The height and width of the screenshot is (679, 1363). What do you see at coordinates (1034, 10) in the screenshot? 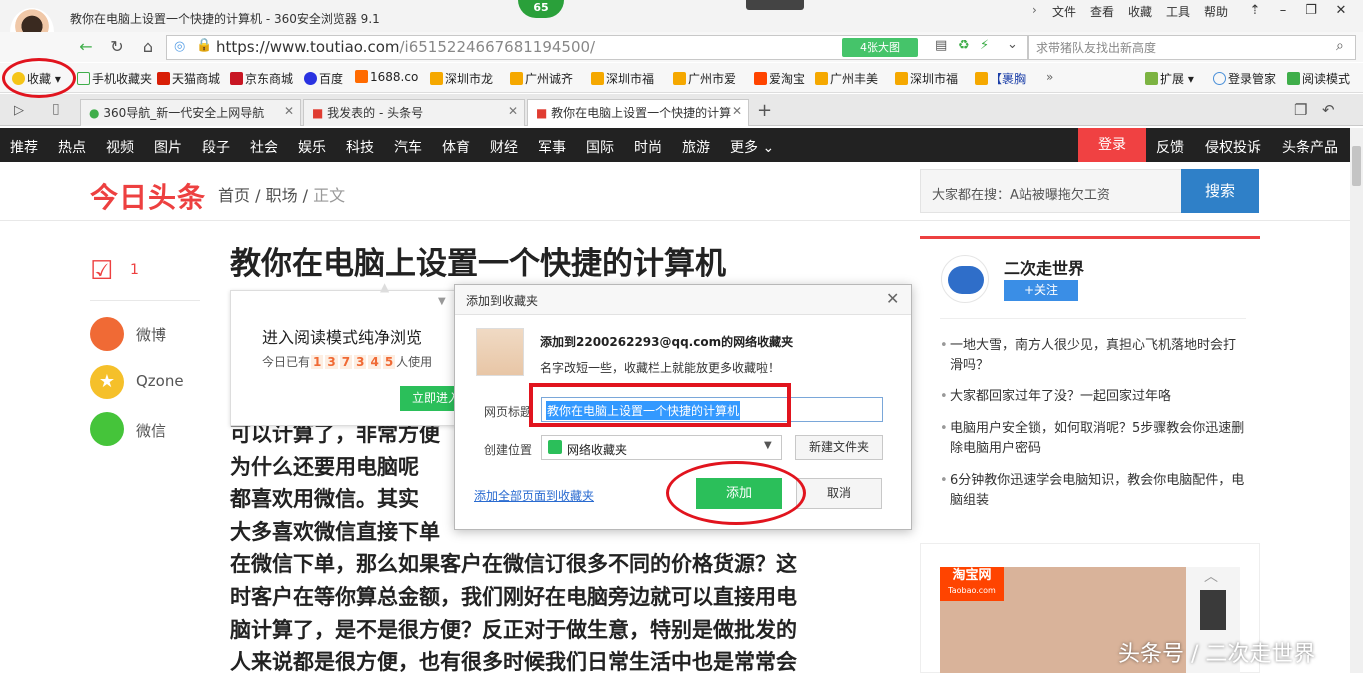
I see `chevron-right-icon: ›` at bounding box center [1034, 10].